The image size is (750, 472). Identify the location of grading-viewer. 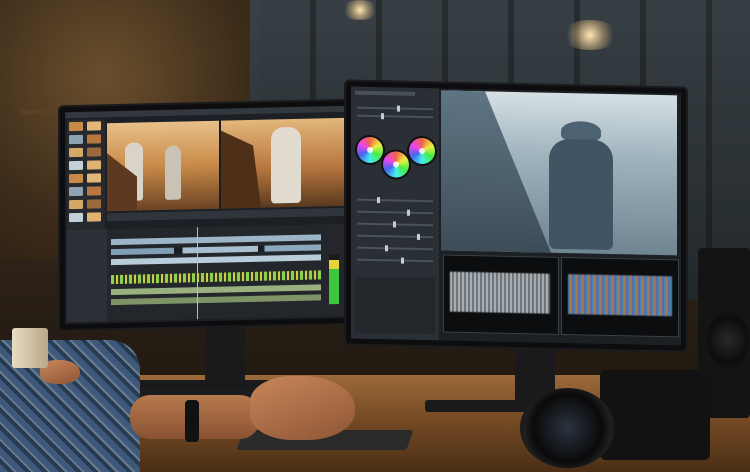
(559, 173).